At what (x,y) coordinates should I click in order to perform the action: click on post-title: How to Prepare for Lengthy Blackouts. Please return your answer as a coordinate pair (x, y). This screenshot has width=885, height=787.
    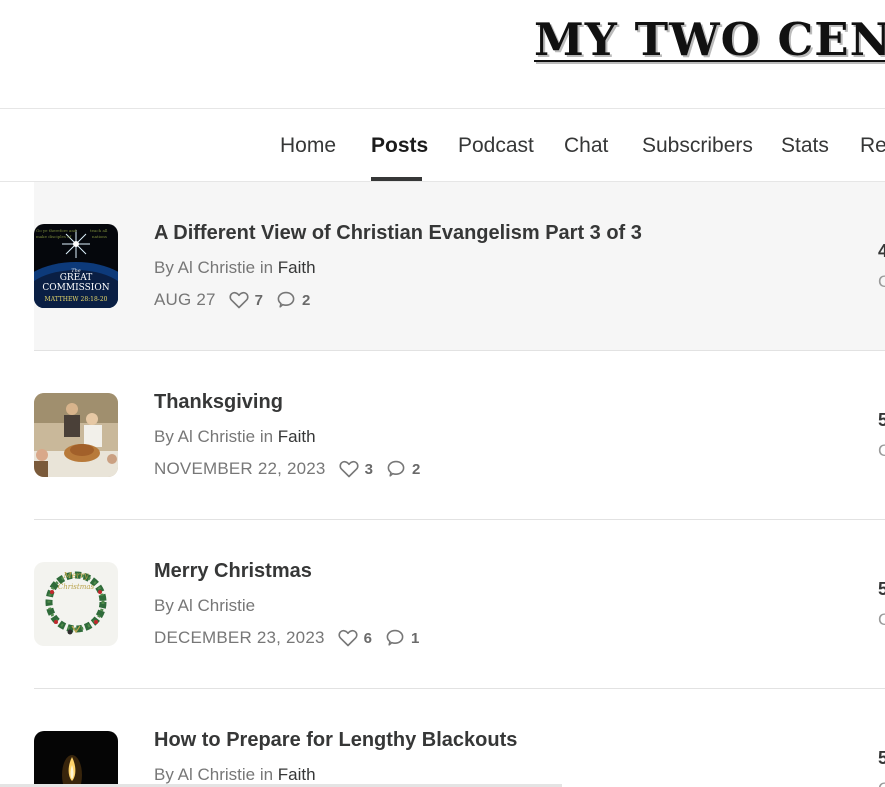
    Looking at the image, I should click on (335, 740).